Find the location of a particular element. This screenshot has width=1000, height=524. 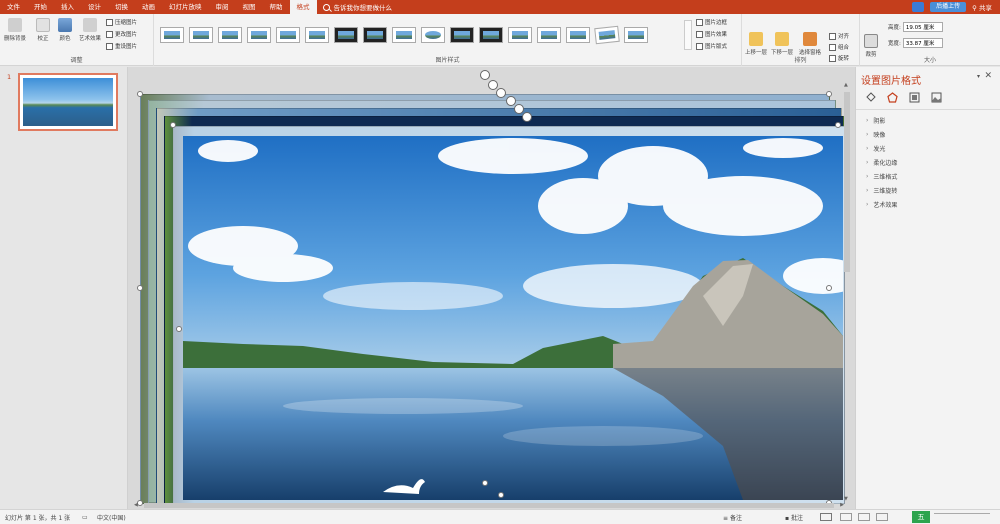

remove-background-button: 删除背景 is located at coordinates (15, 30).